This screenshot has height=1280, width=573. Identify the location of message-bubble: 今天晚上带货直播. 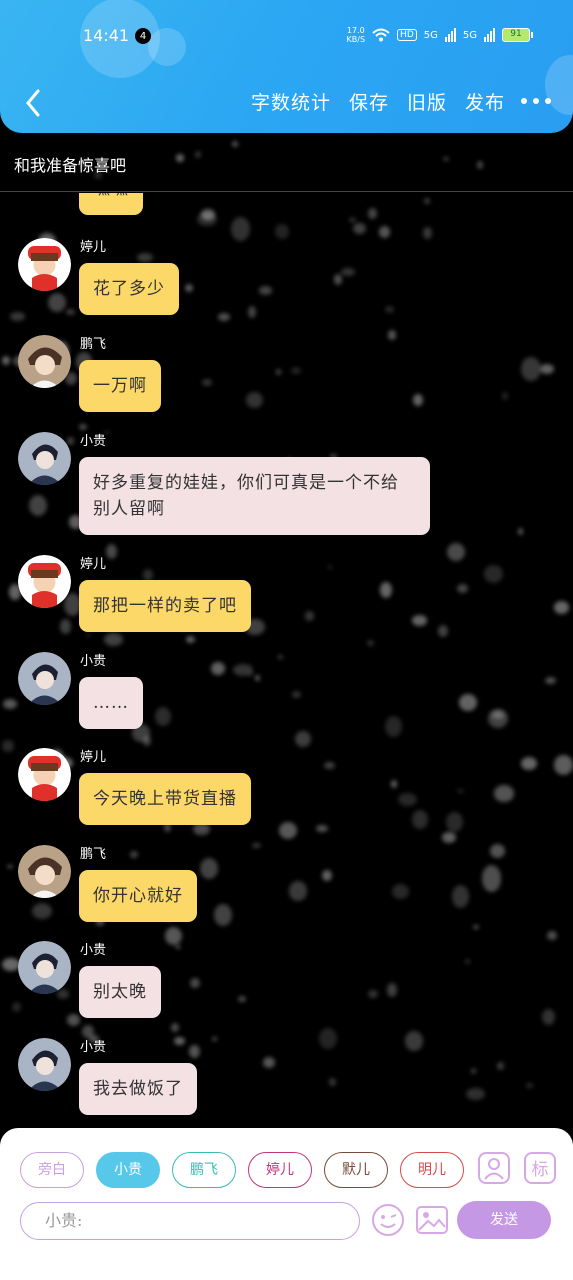
(165, 799).